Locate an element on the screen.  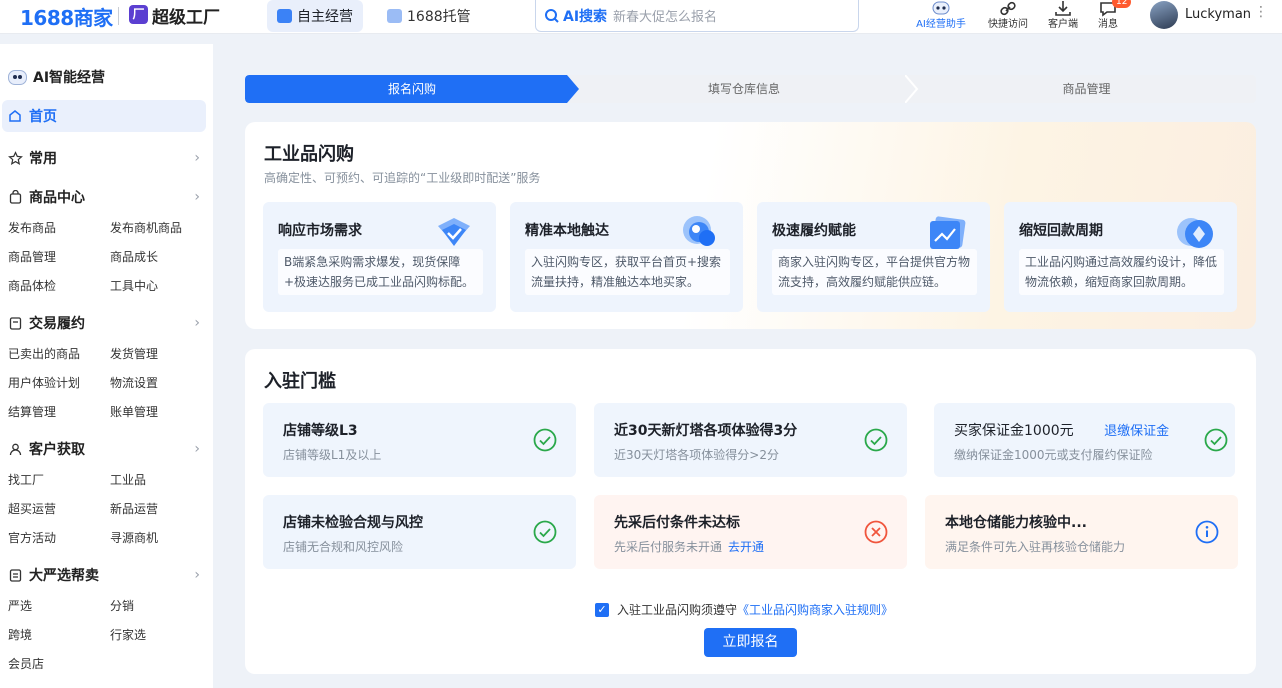
requirement-description: 近30天灯塔各项体验得分>2分 is located at coordinates (696, 455).